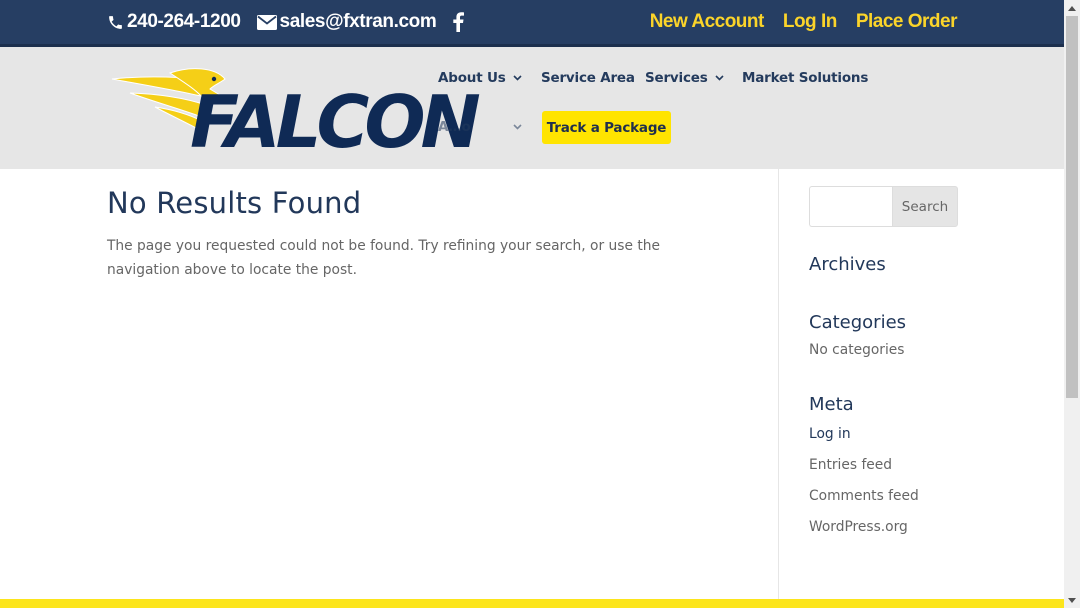 The width and height of the screenshot is (1080, 608). I want to click on email-link: sales@fxtran.com, so click(346, 22).